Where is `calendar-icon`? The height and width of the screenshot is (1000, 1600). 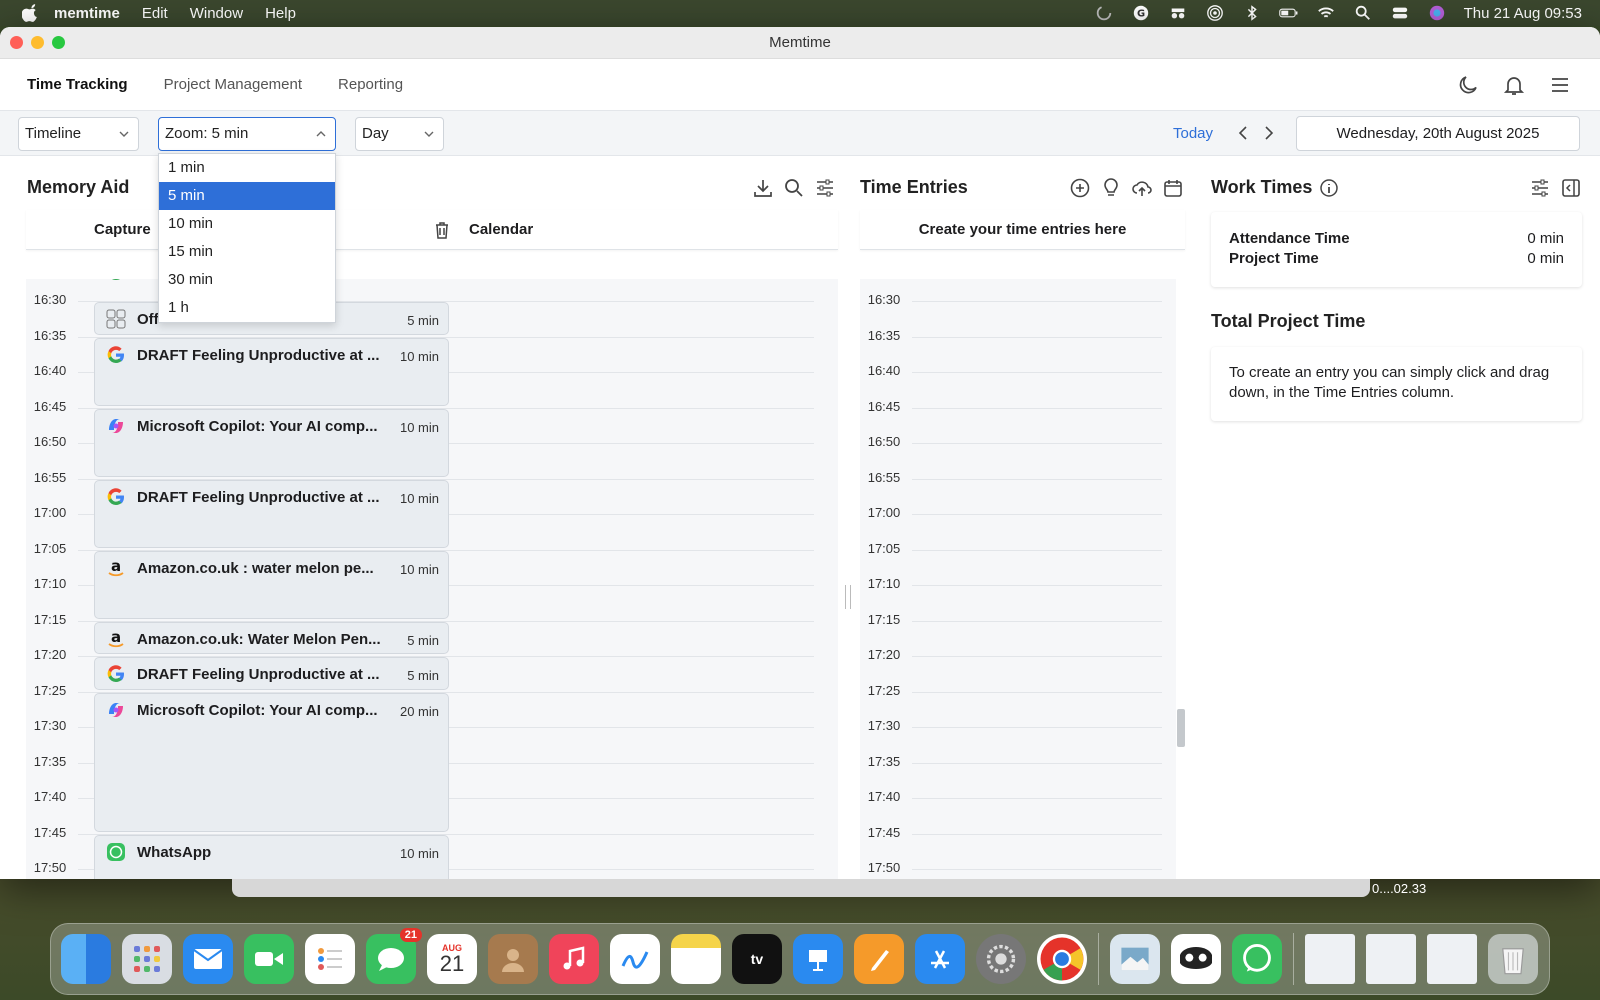 calendar-icon is located at coordinates (1173, 188).